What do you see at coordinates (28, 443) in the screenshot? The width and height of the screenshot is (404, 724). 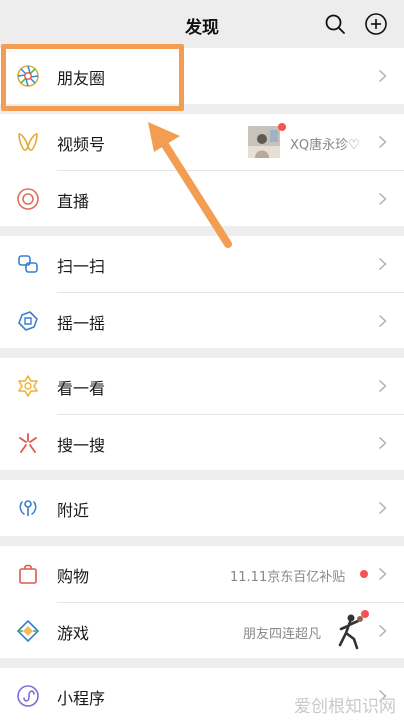 I see `search-sparkle-icon` at bounding box center [28, 443].